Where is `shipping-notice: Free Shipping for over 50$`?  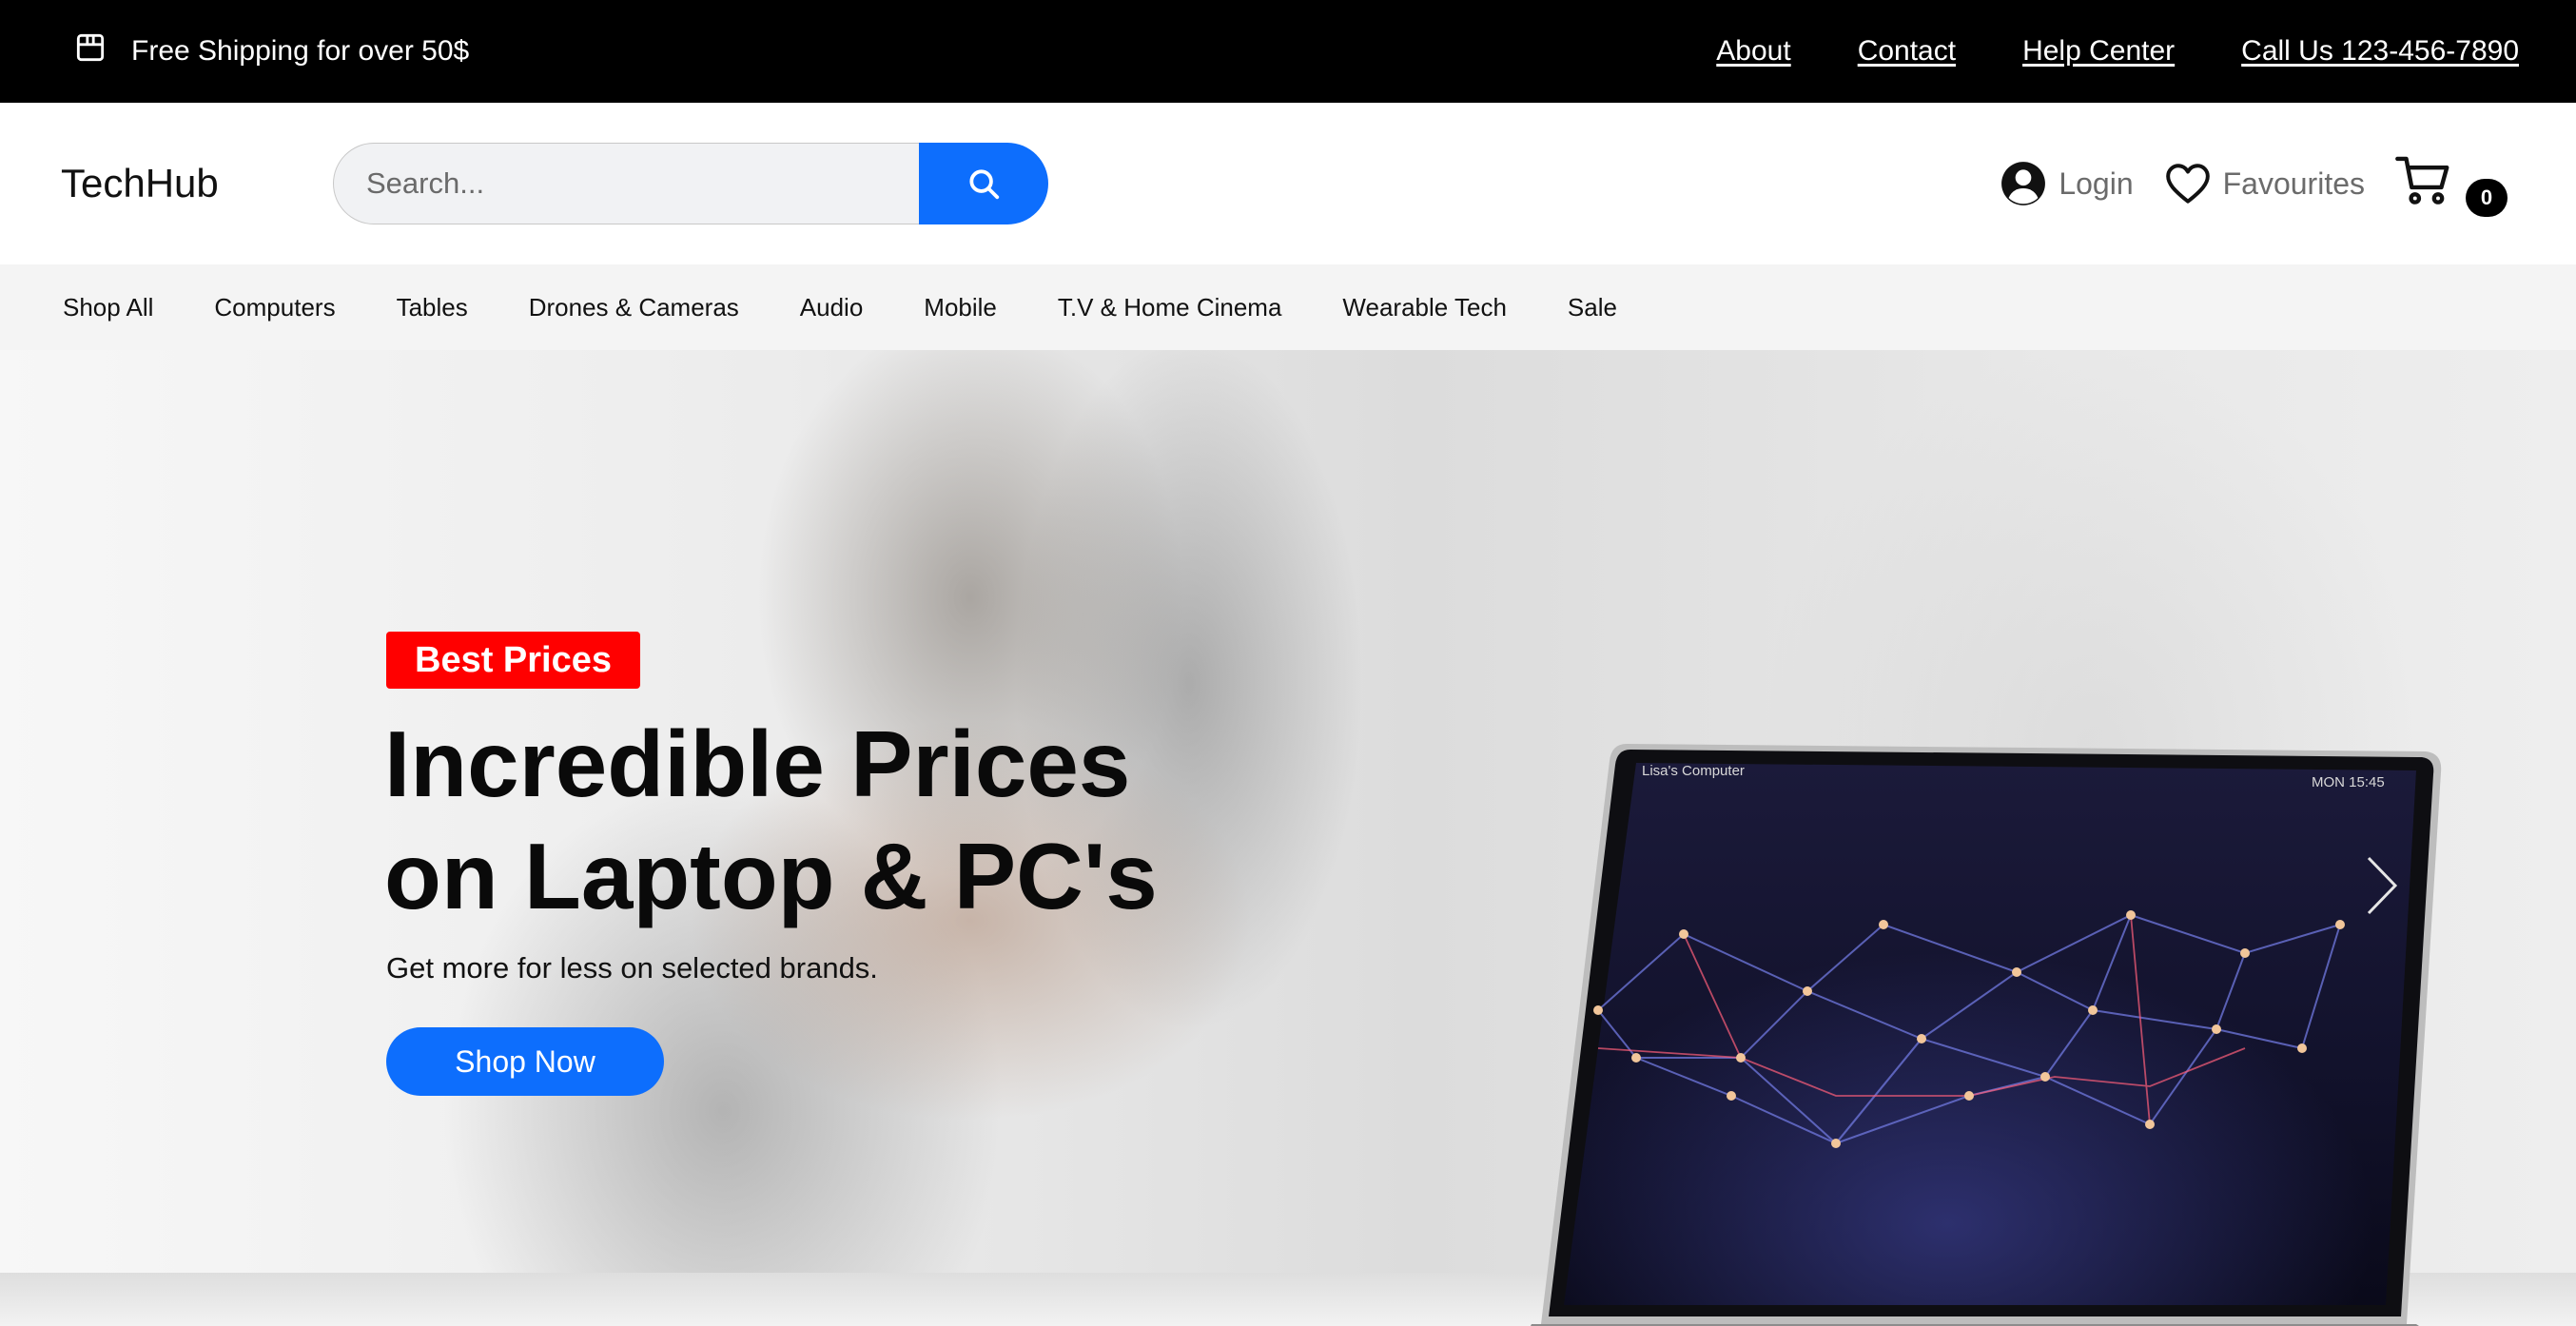 shipping-notice: Free Shipping for over 50$ is located at coordinates (271, 51).